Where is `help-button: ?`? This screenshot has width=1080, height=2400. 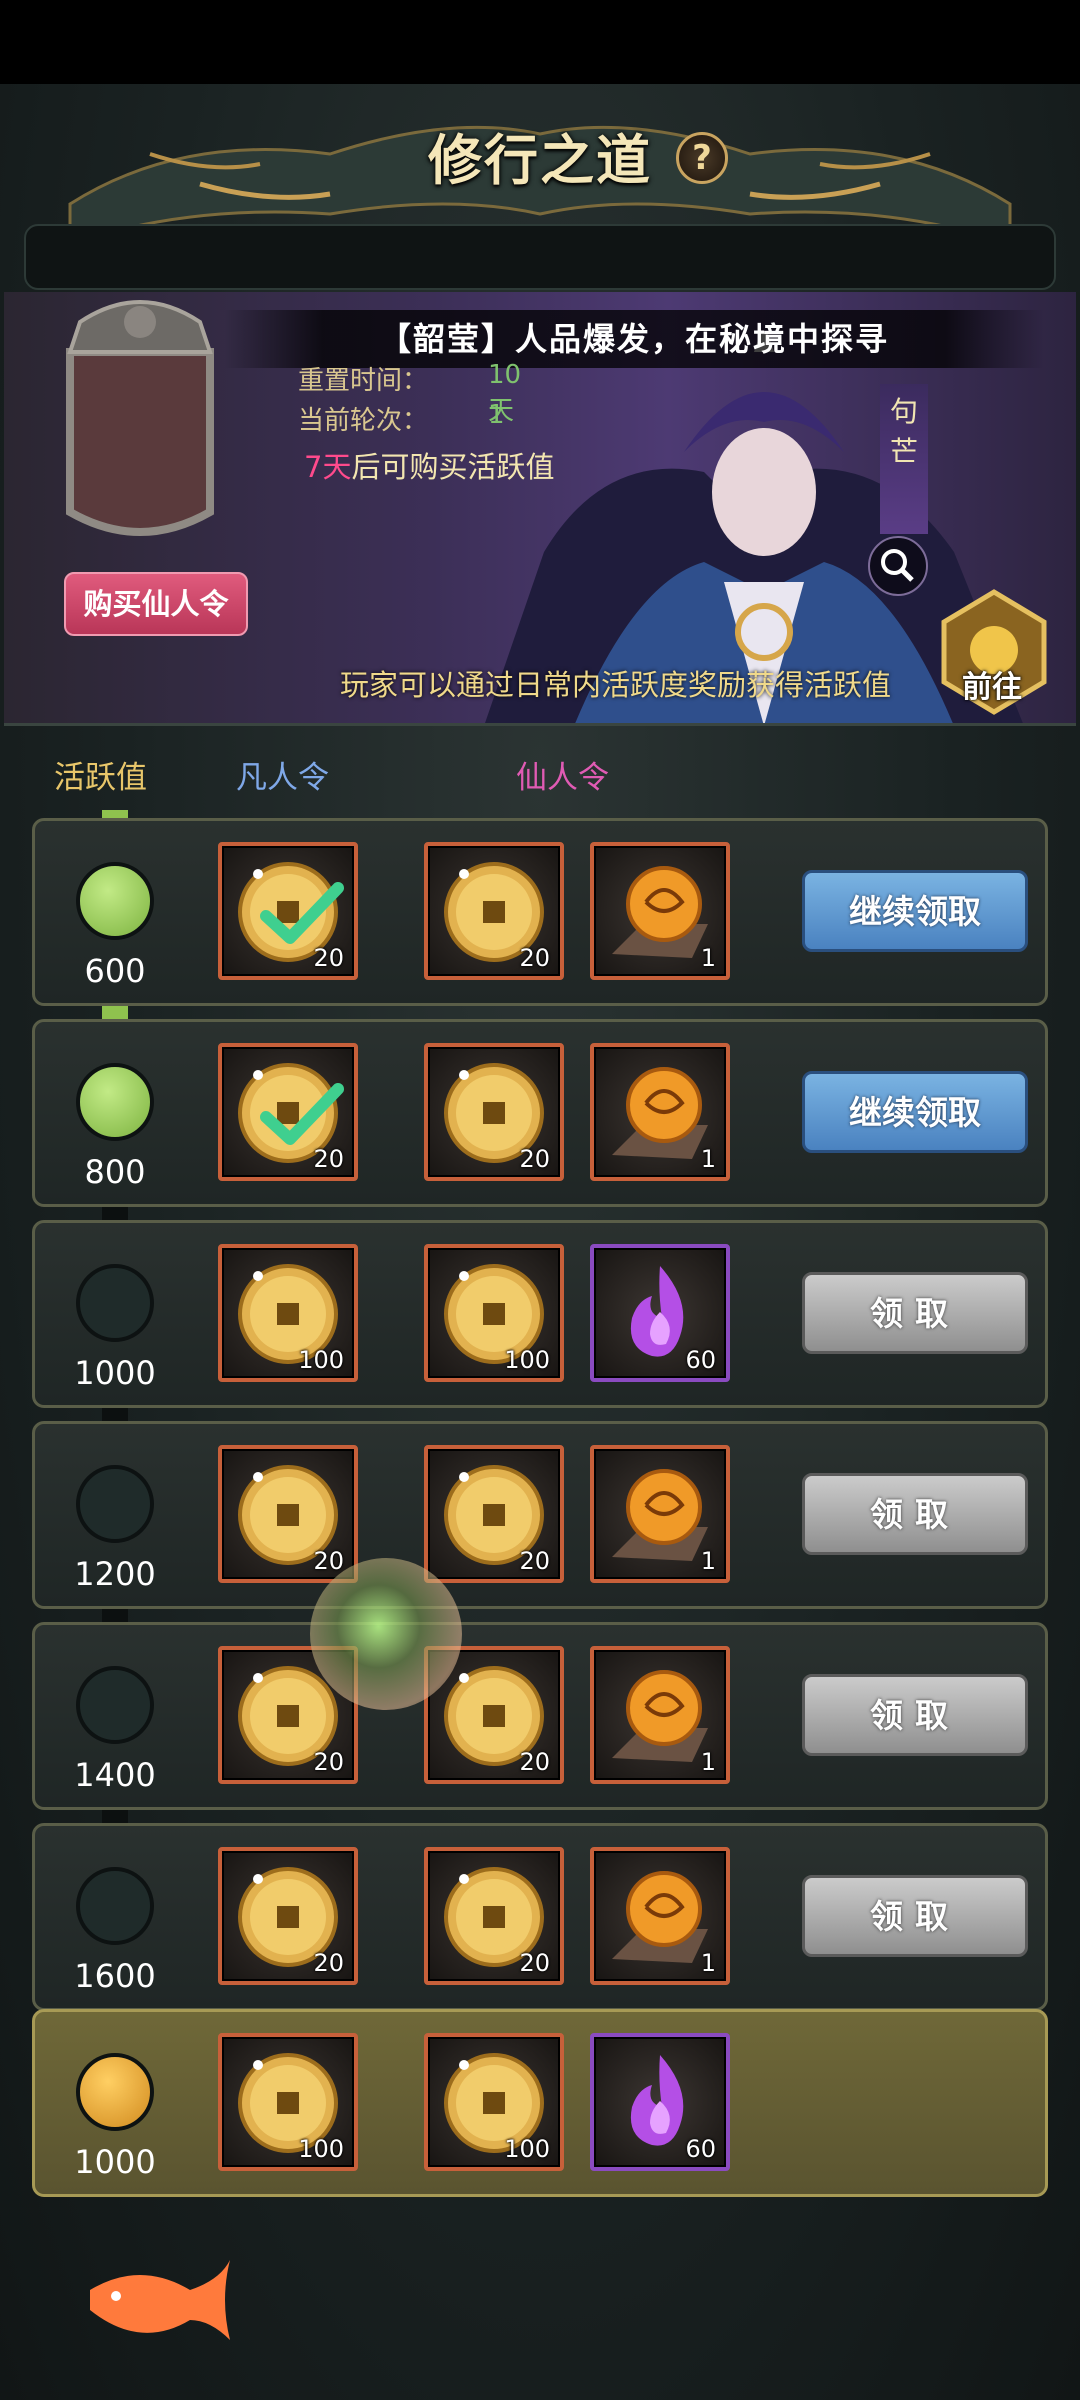 help-button: ? is located at coordinates (702, 158).